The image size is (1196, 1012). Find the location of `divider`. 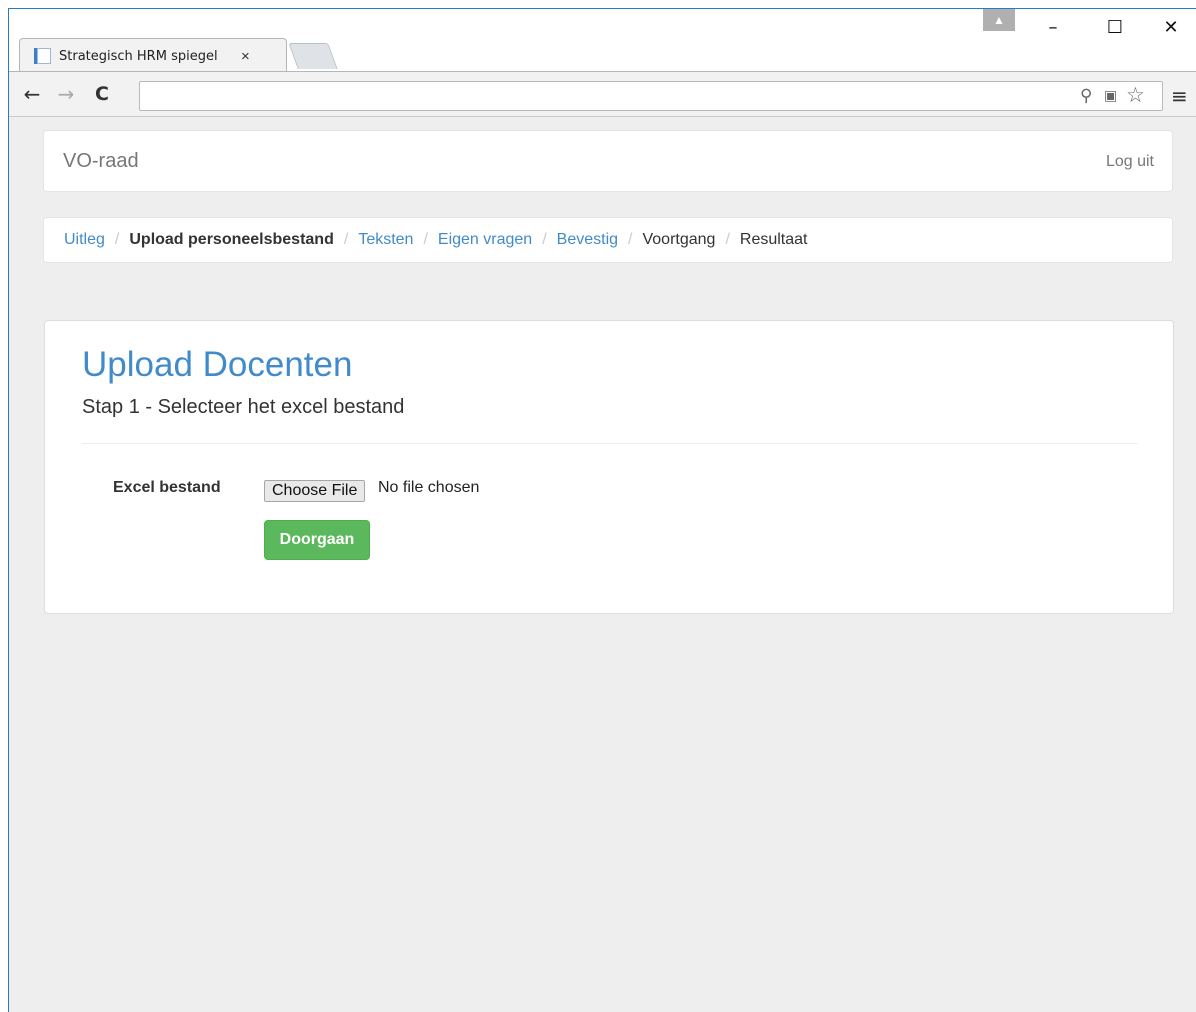

divider is located at coordinates (610, 443).